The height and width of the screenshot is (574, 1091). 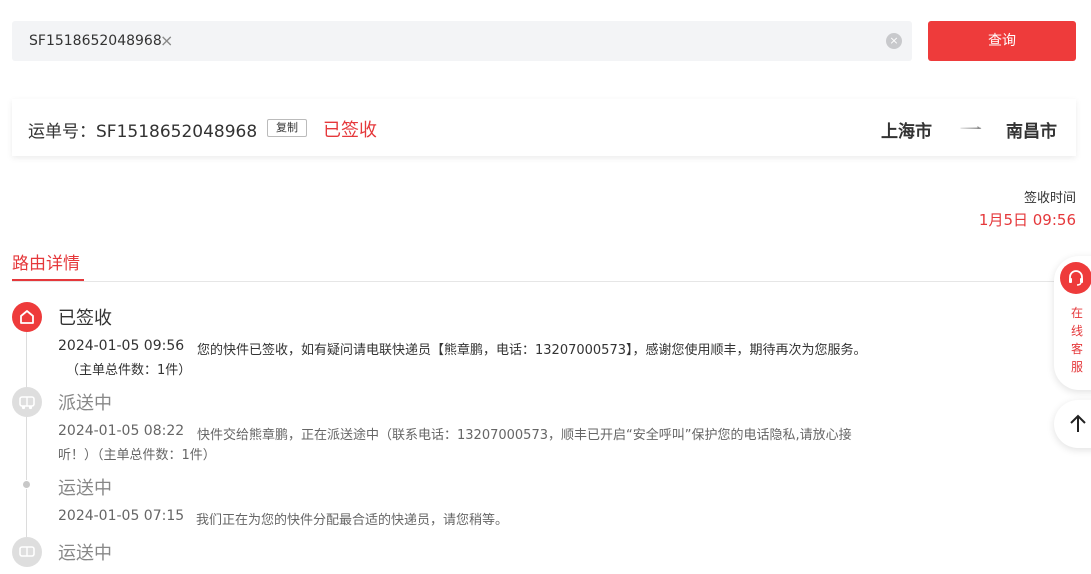 I want to click on sign-time-value: 1月5日 09:56, so click(x=1027, y=220).